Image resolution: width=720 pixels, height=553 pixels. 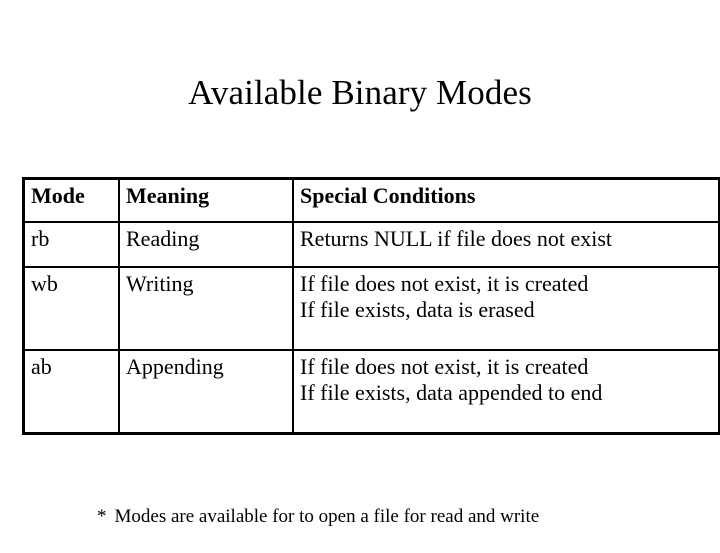 What do you see at coordinates (71, 200) in the screenshot?
I see `column-header-mode: Mode` at bounding box center [71, 200].